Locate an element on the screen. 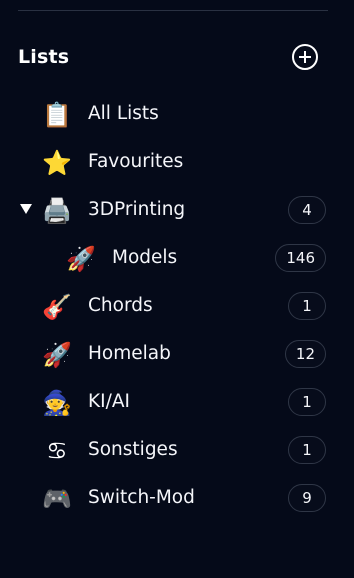 This screenshot has height=578, width=354. list-item-label: All Lists is located at coordinates (123, 113).